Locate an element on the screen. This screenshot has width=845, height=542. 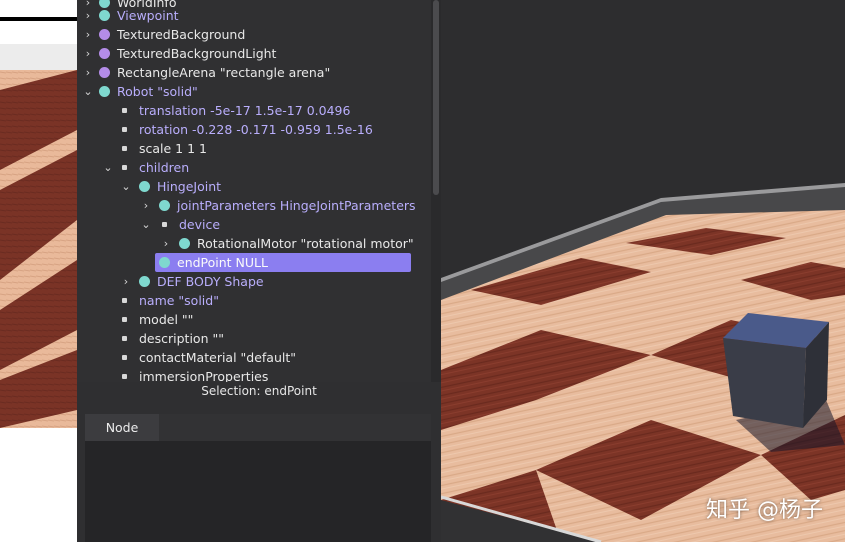
tree-row-jointparameters: › jointParameters HingeJointParameters is located at coordinates (254, 205).